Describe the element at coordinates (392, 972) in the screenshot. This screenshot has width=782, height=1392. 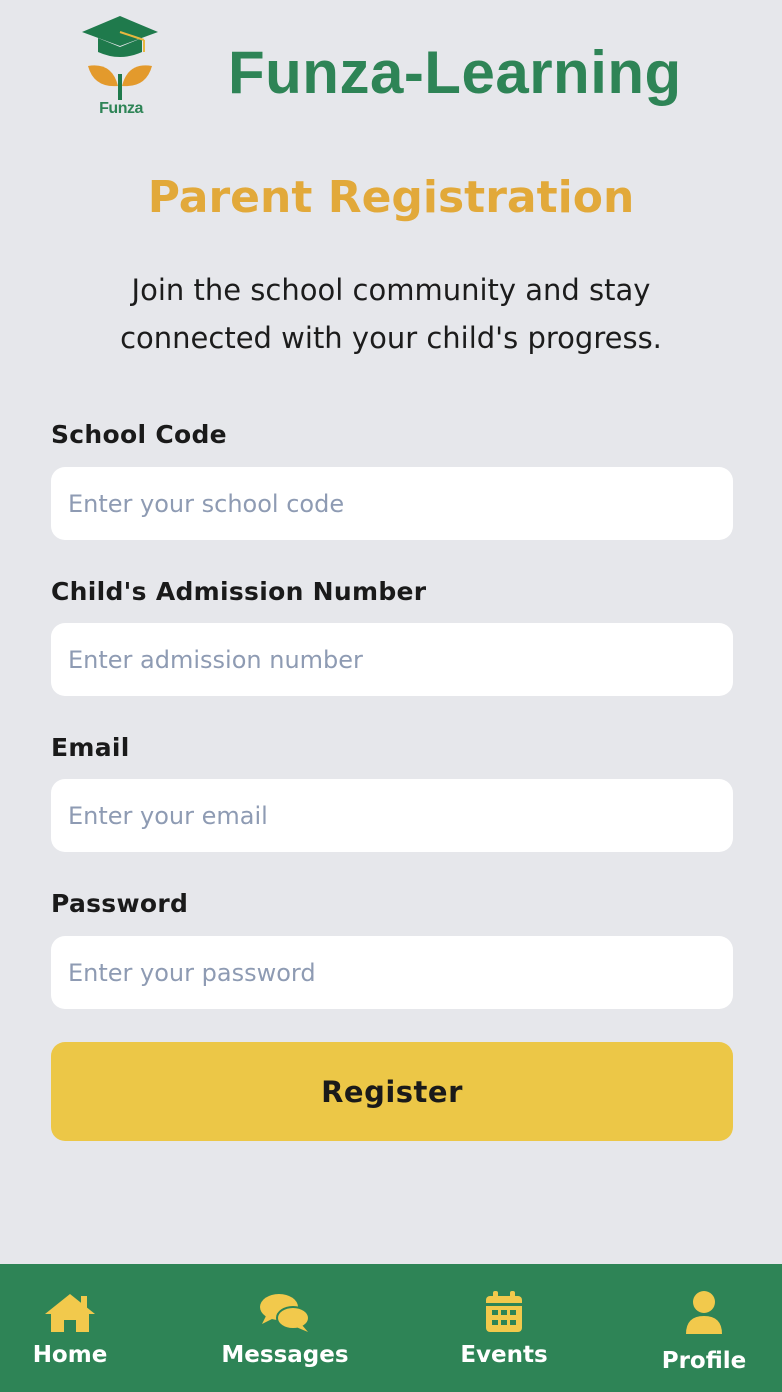
I see `password-input` at that location.